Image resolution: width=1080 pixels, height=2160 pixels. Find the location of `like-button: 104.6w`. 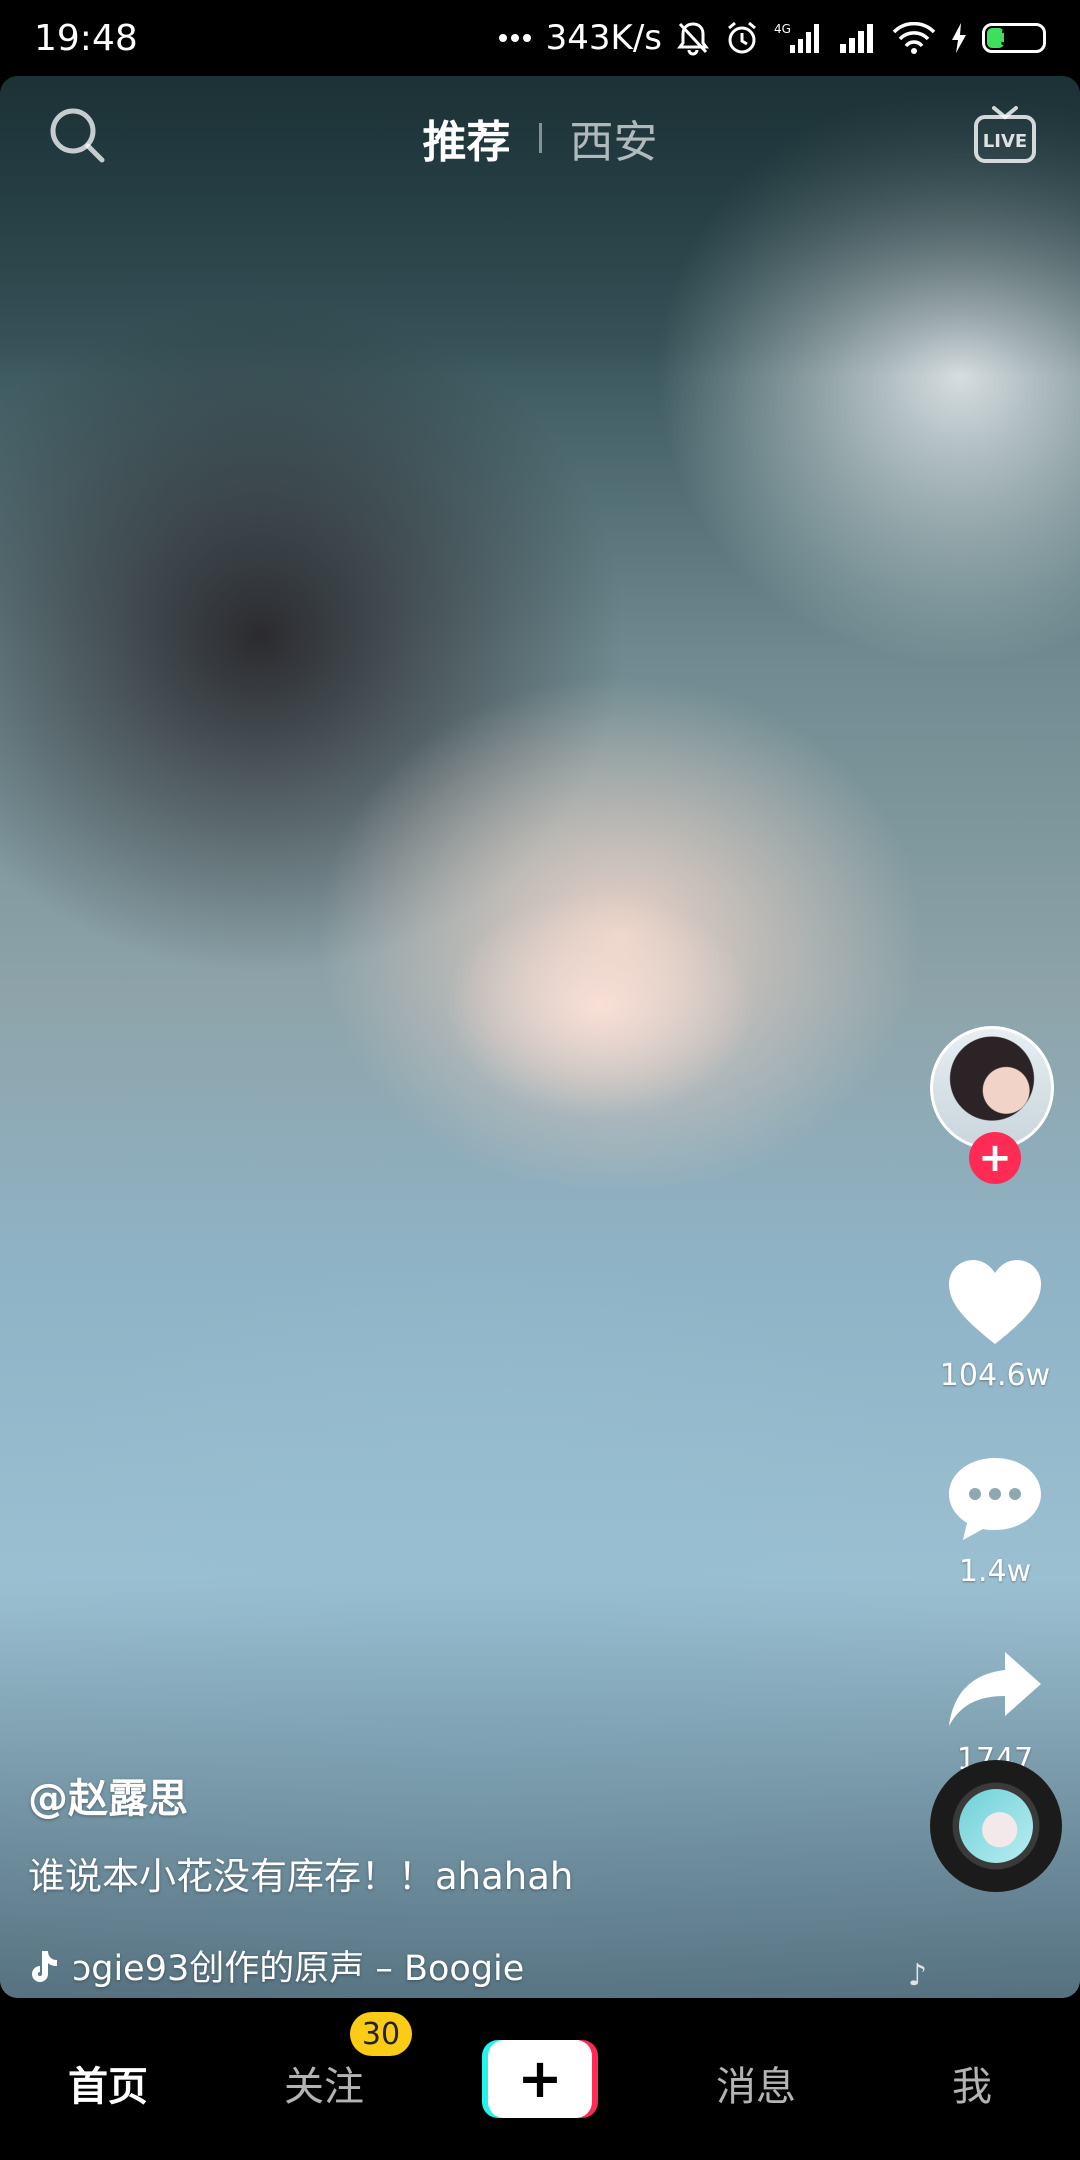

like-button: 104.6w is located at coordinates (995, 1325).